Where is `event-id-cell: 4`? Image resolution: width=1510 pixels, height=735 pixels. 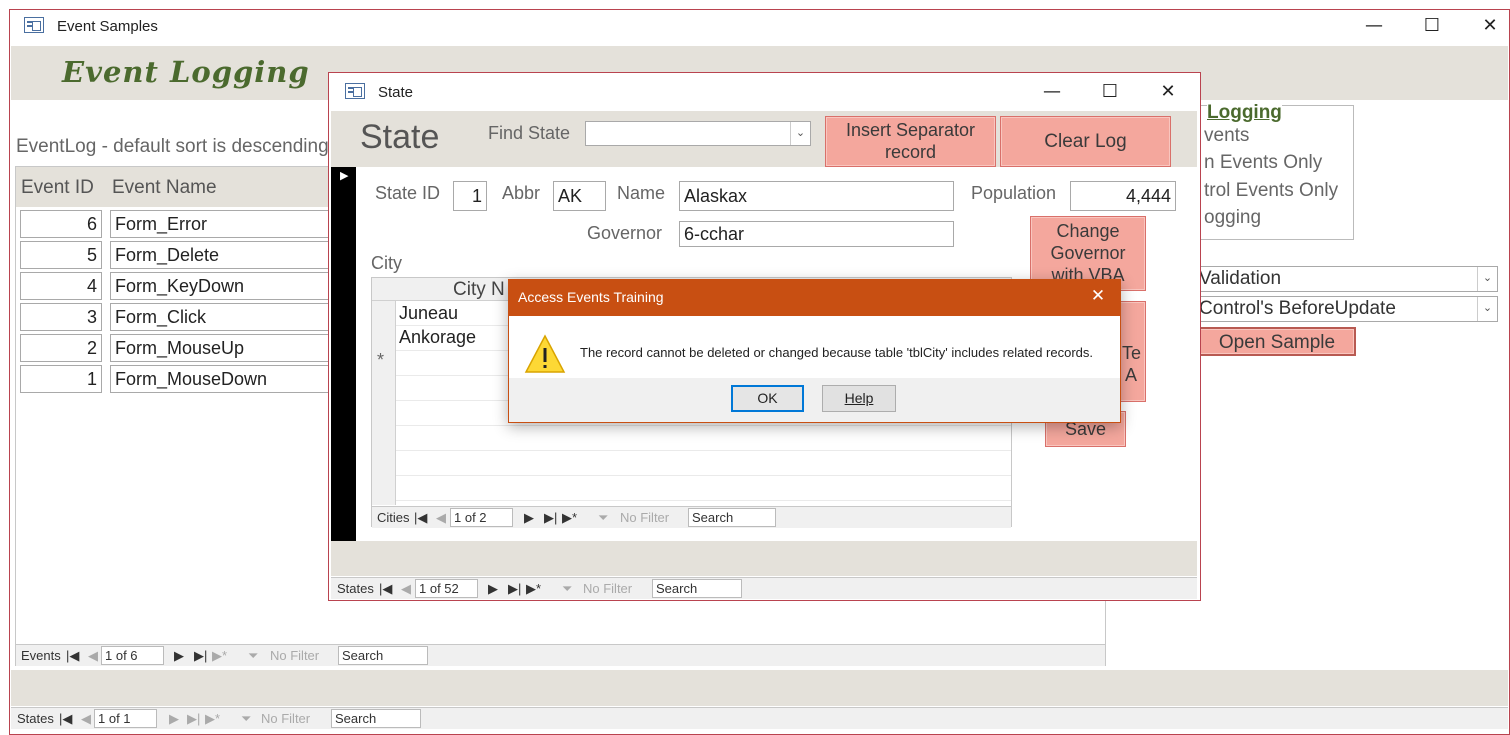 event-id-cell: 4 is located at coordinates (61, 286).